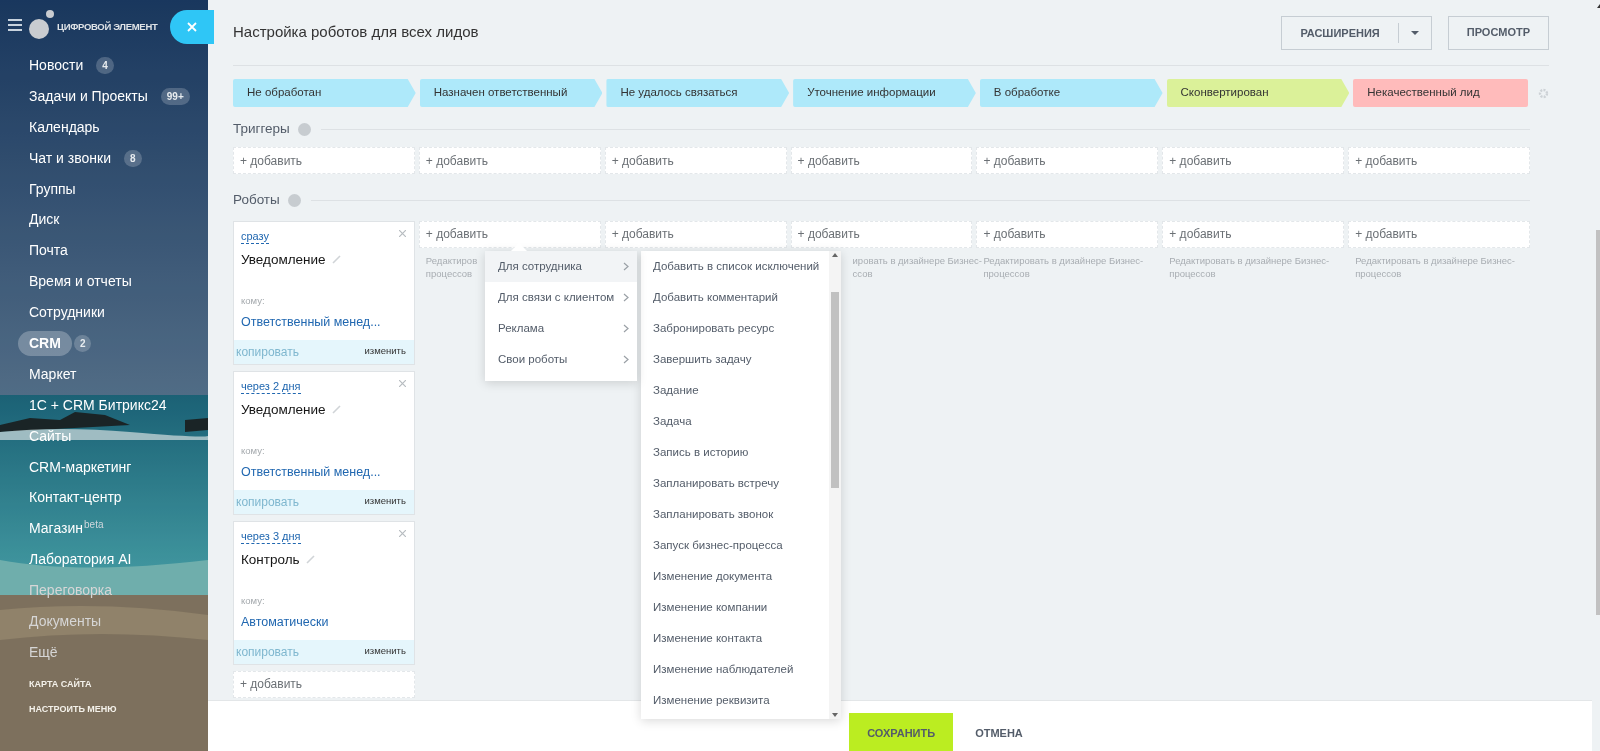 The width and height of the screenshot is (1600, 751). What do you see at coordinates (1543, 93) in the screenshot?
I see `settings-icon` at bounding box center [1543, 93].